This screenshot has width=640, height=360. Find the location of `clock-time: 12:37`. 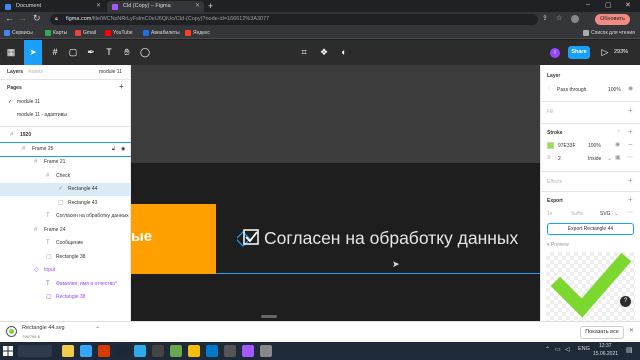

clock-time: 12:37 is located at coordinates (605, 346).